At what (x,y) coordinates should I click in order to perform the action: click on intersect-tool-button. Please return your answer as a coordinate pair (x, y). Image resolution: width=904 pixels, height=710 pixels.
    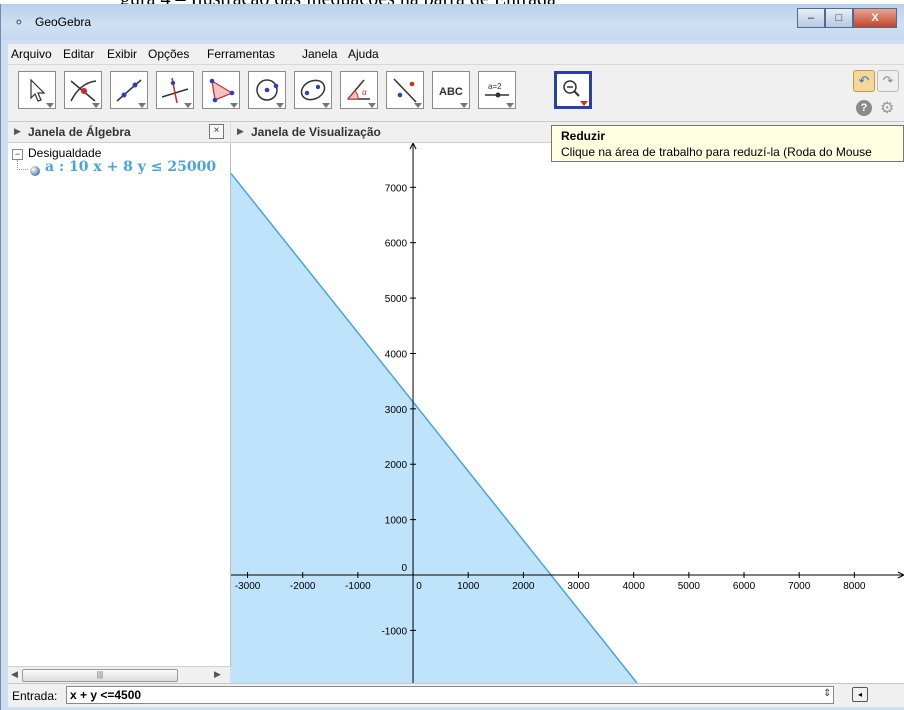
    Looking at the image, I should click on (83, 90).